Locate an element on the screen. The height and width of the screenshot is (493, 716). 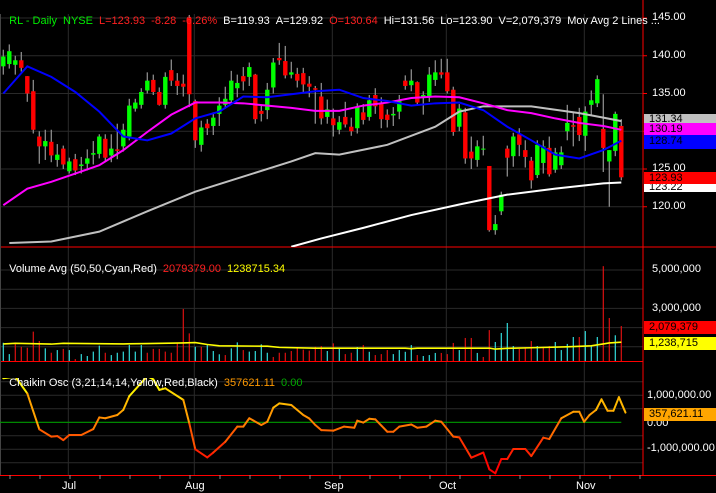
ma-blue-tag: 128.74 is located at coordinates (680, 142).